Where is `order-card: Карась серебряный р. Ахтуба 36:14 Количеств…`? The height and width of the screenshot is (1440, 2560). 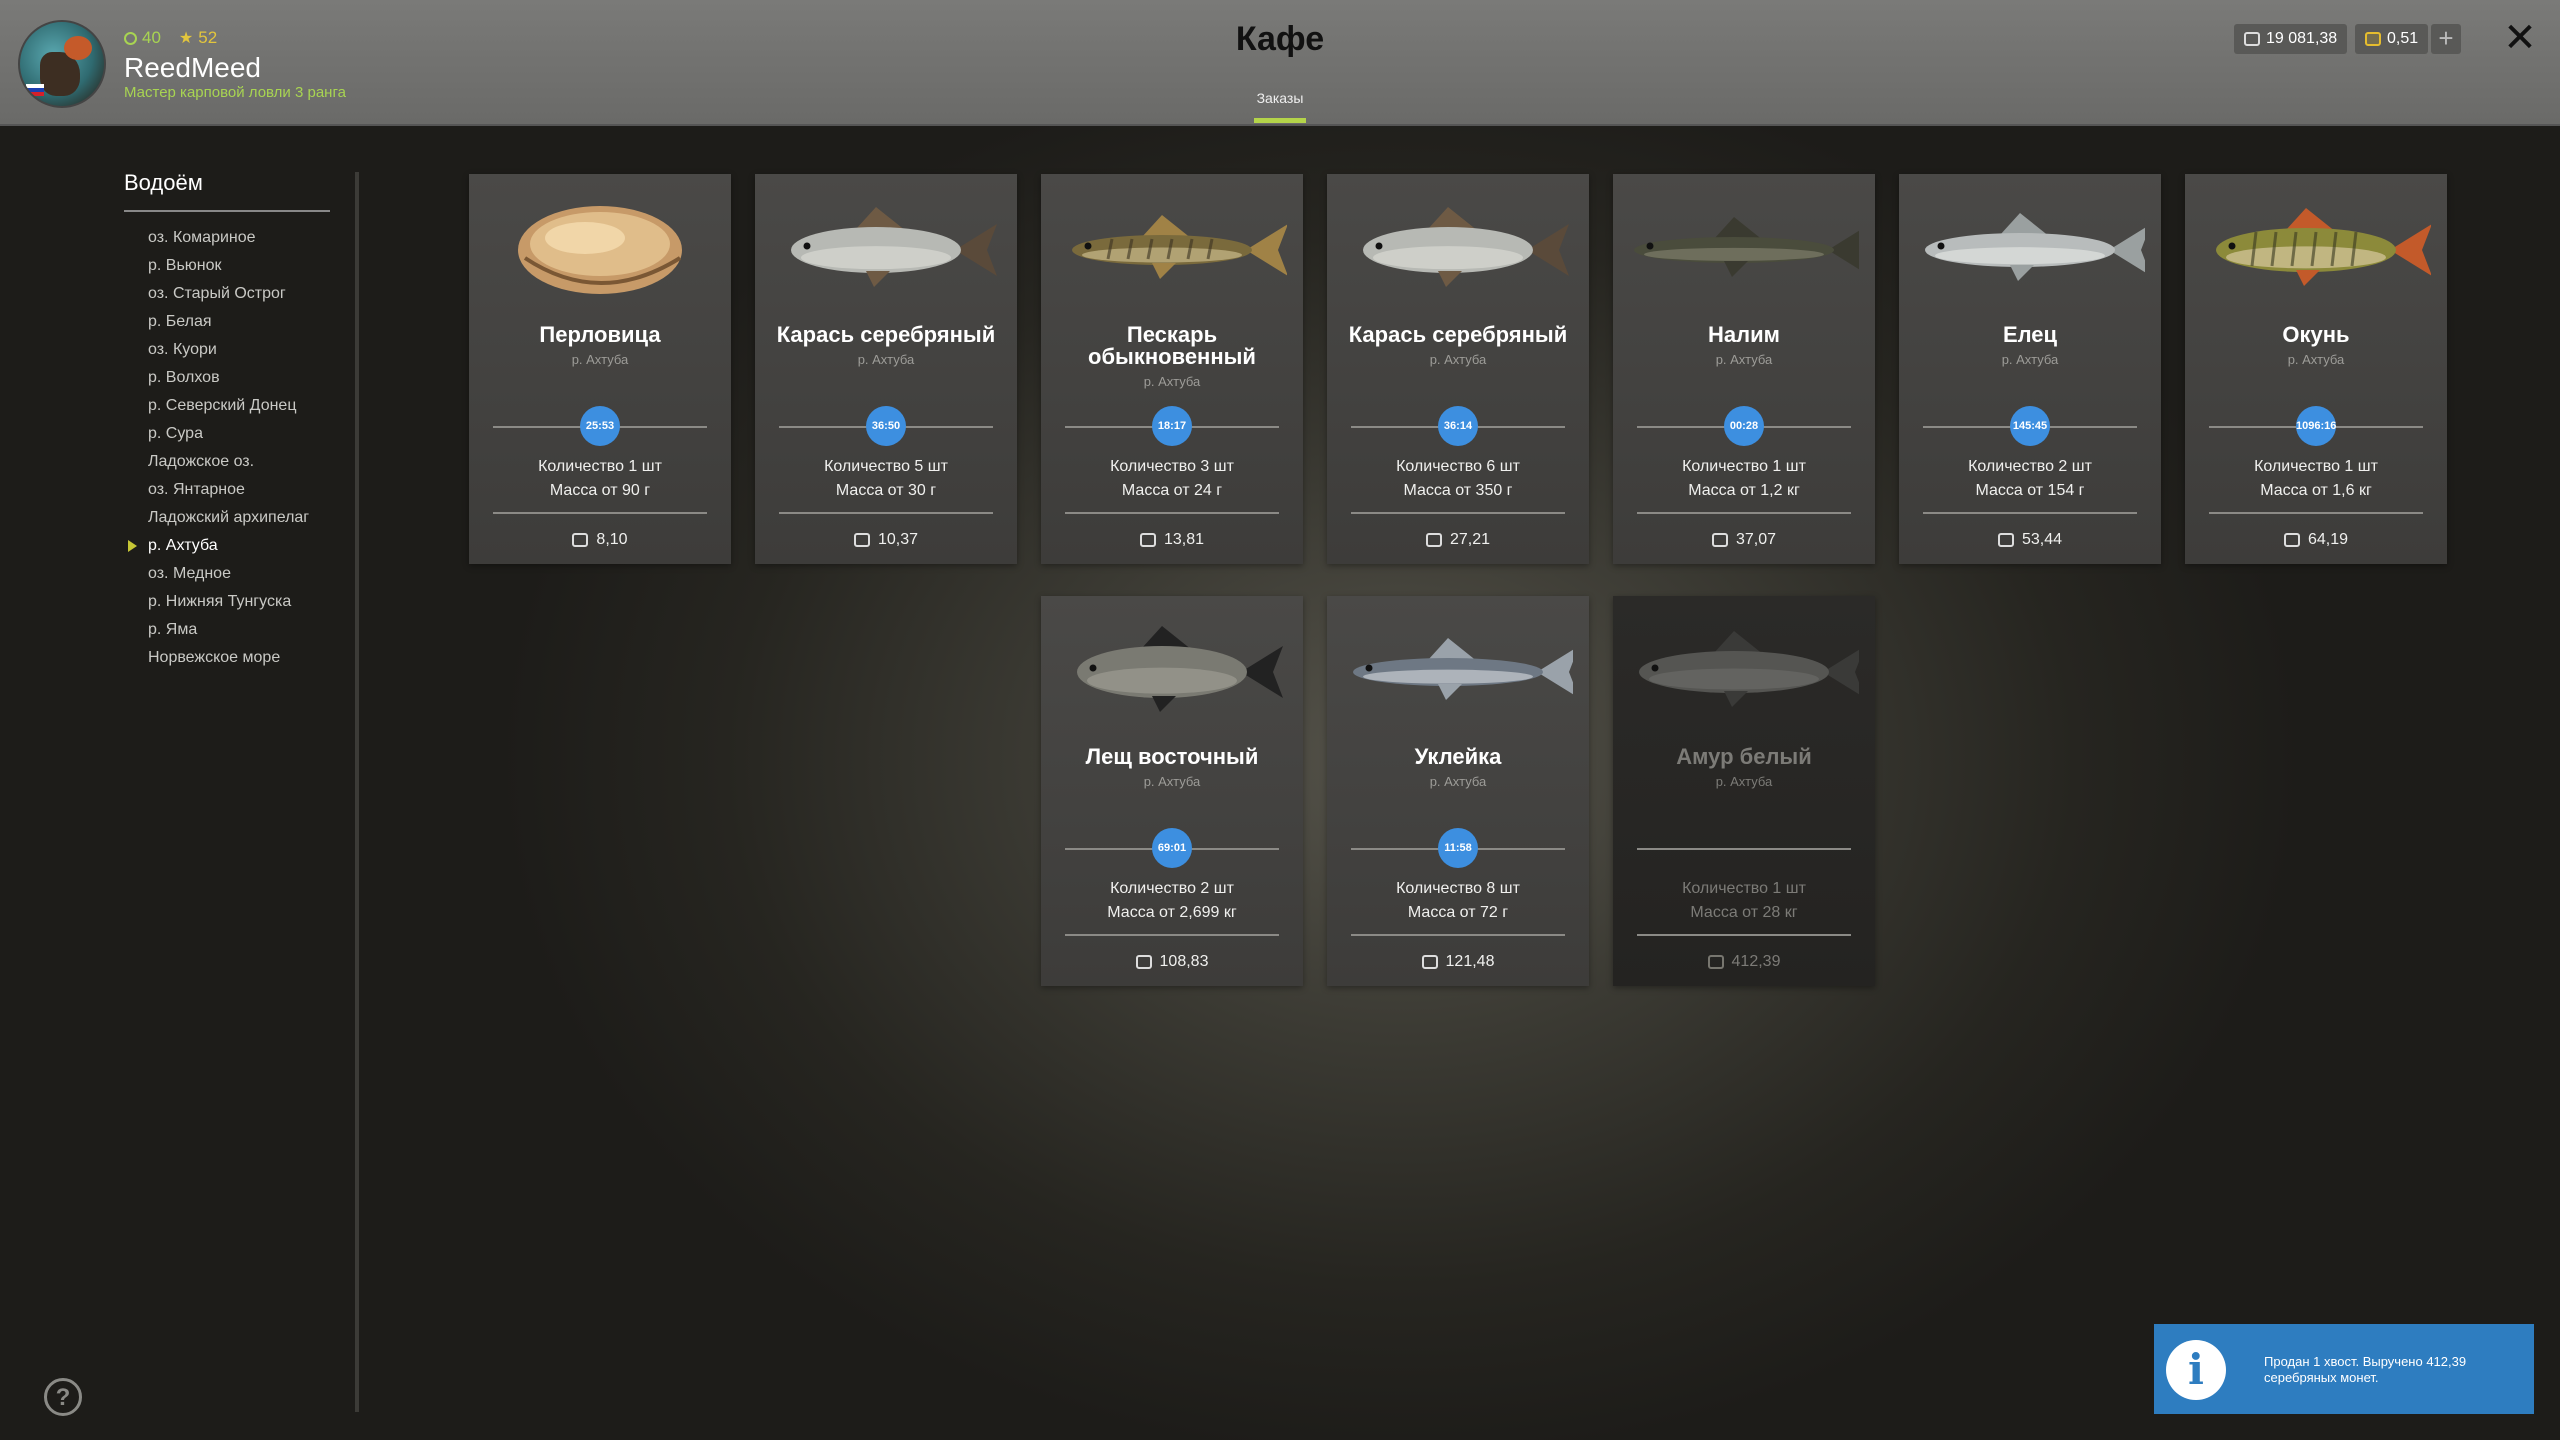
order-card: Карась серебряный р. Ахтуба 36:14 Количеств… is located at coordinates (1458, 369).